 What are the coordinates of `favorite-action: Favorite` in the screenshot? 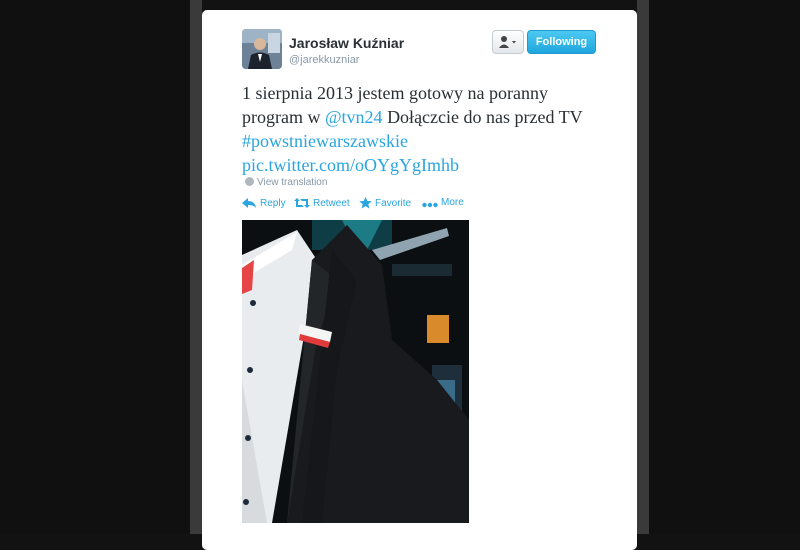 It's located at (385, 203).